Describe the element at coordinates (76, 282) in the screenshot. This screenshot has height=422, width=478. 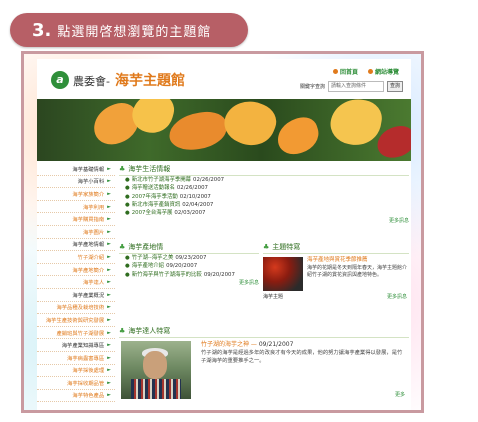
I see `sidebar-item: 海芋達人 ►` at that location.